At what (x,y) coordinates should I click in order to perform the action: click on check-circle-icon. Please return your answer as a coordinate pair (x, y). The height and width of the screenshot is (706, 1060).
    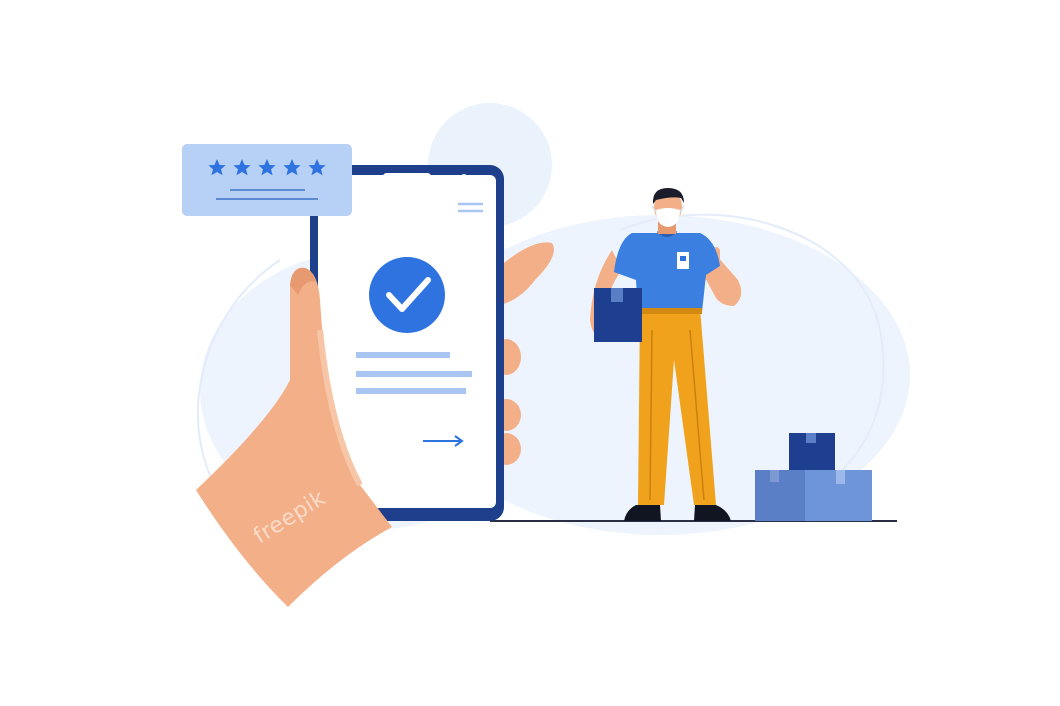
    Looking at the image, I should click on (407, 295).